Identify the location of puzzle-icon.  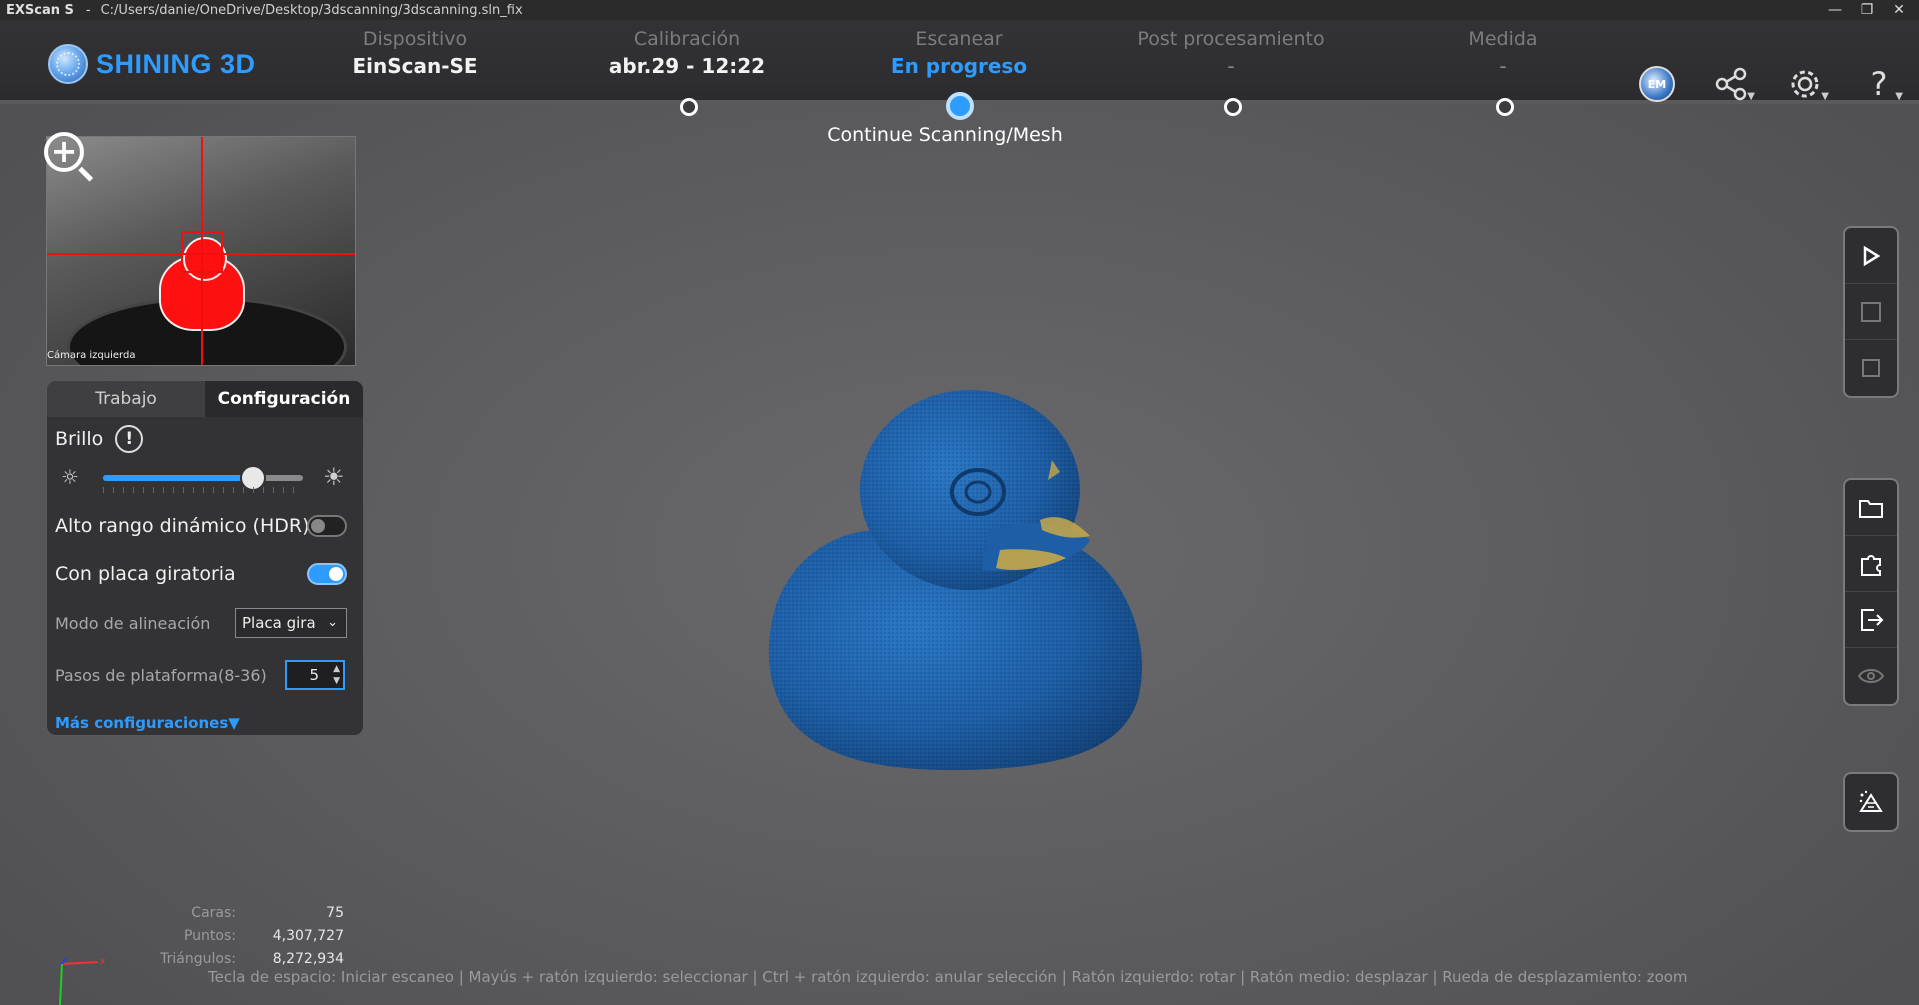
(1871, 564).